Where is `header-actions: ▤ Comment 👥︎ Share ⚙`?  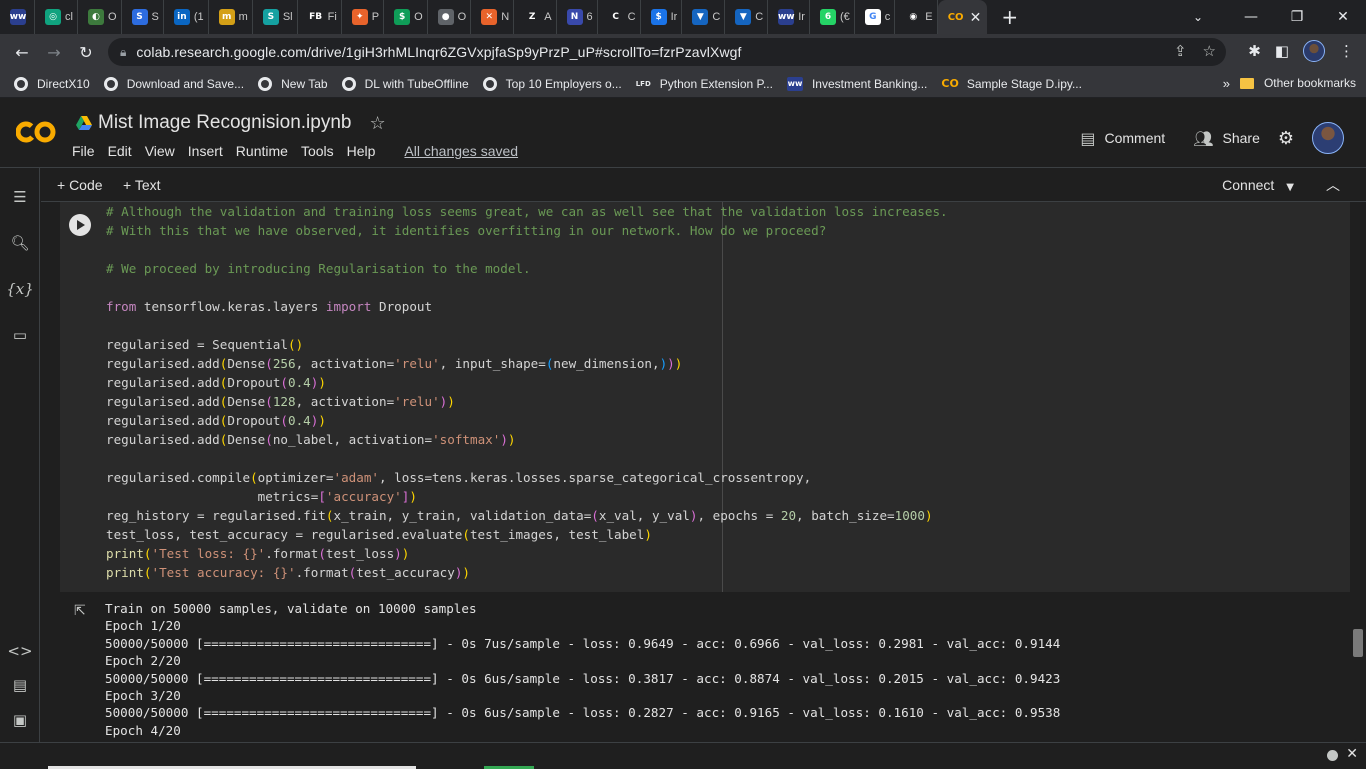 header-actions: ▤ Comment 👥︎ Share ⚙ is located at coordinates (1212, 138).